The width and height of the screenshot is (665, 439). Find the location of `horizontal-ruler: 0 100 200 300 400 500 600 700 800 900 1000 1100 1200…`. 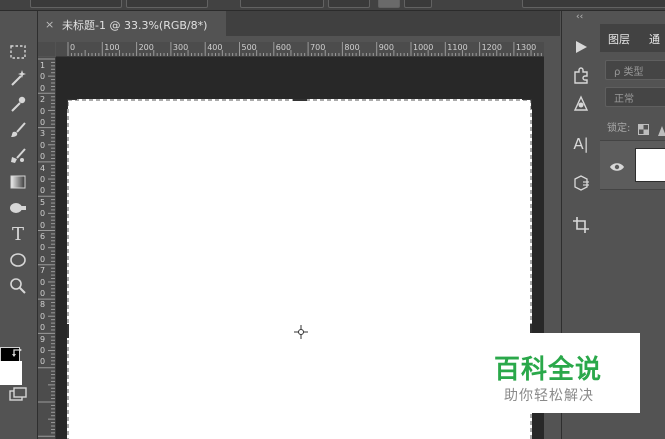

horizontal-ruler: 0 100 200 300 400 500 600 700 800 900 1000 1100 1200… is located at coordinates (300, 49).